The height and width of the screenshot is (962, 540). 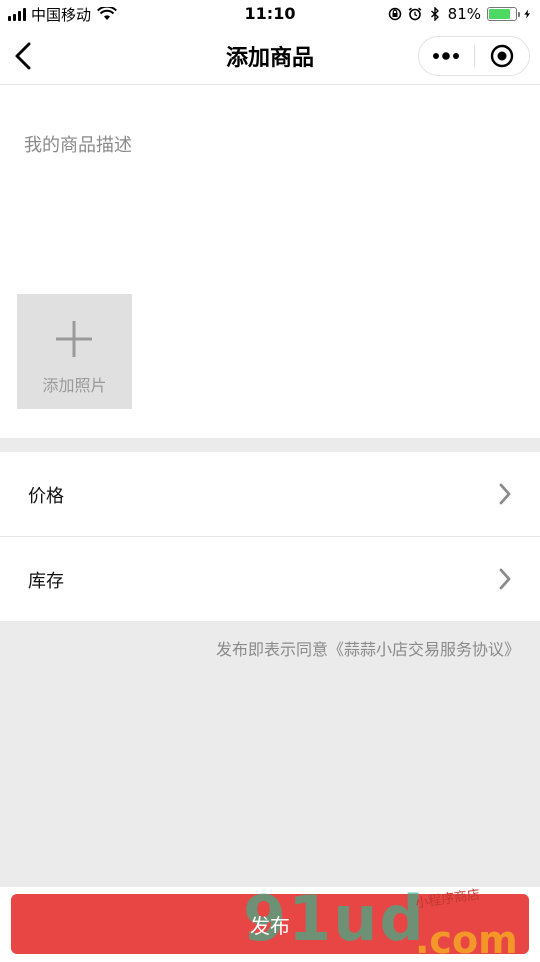 I want to click on nav-bar: 添加商品, so click(x=270, y=56).